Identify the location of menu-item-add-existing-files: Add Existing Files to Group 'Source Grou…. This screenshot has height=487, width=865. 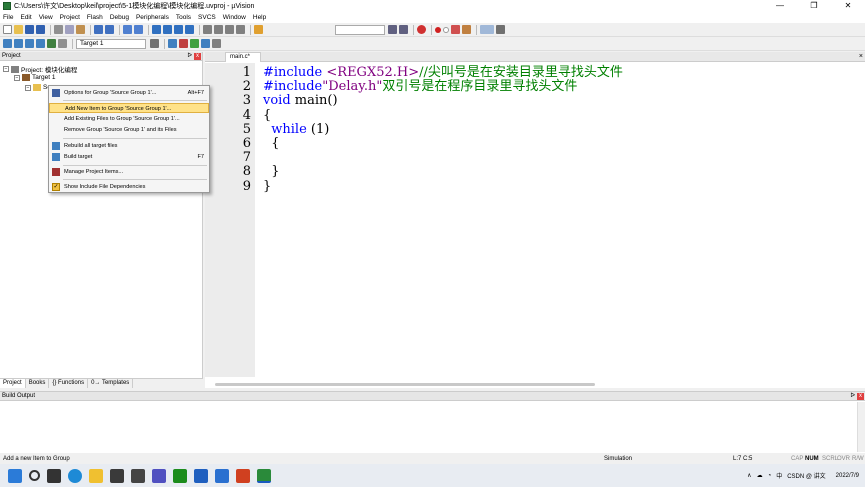
(129, 119).